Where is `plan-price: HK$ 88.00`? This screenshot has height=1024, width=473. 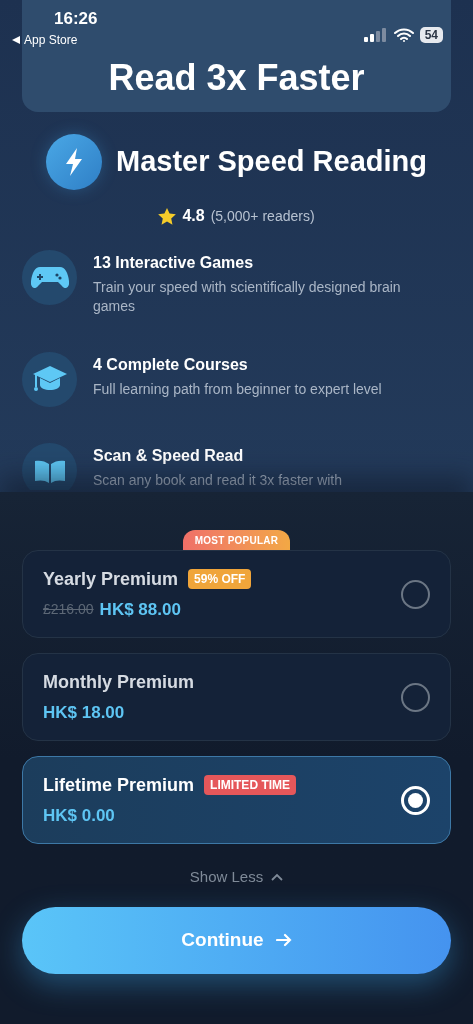
plan-price: HK$ 88.00 is located at coordinates (140, 609).